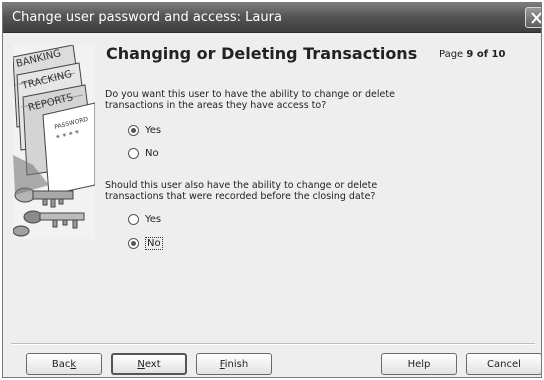 The height and width of the screenshot is (380, 544). What do you see at coordinates (147, 17) in the screenshot?
I see `window-title: Change user password and access: Laura` at bounding box center [147, 17].